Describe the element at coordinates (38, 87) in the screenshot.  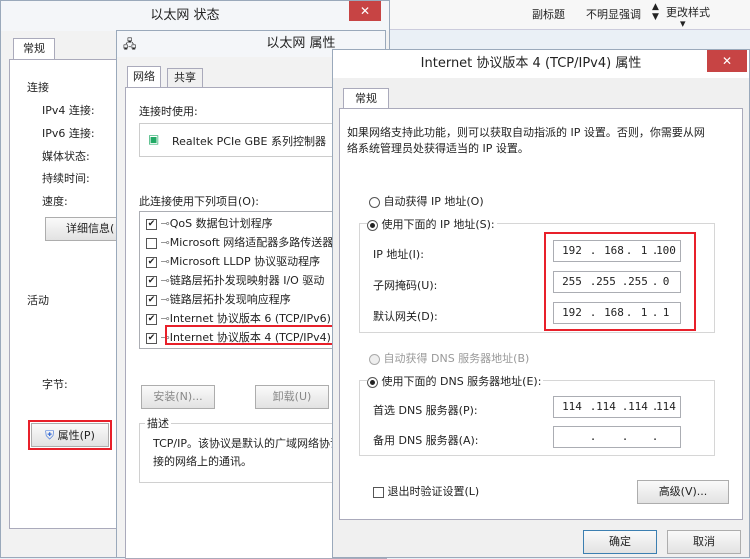
I see `section-connection: 连接` at that location.